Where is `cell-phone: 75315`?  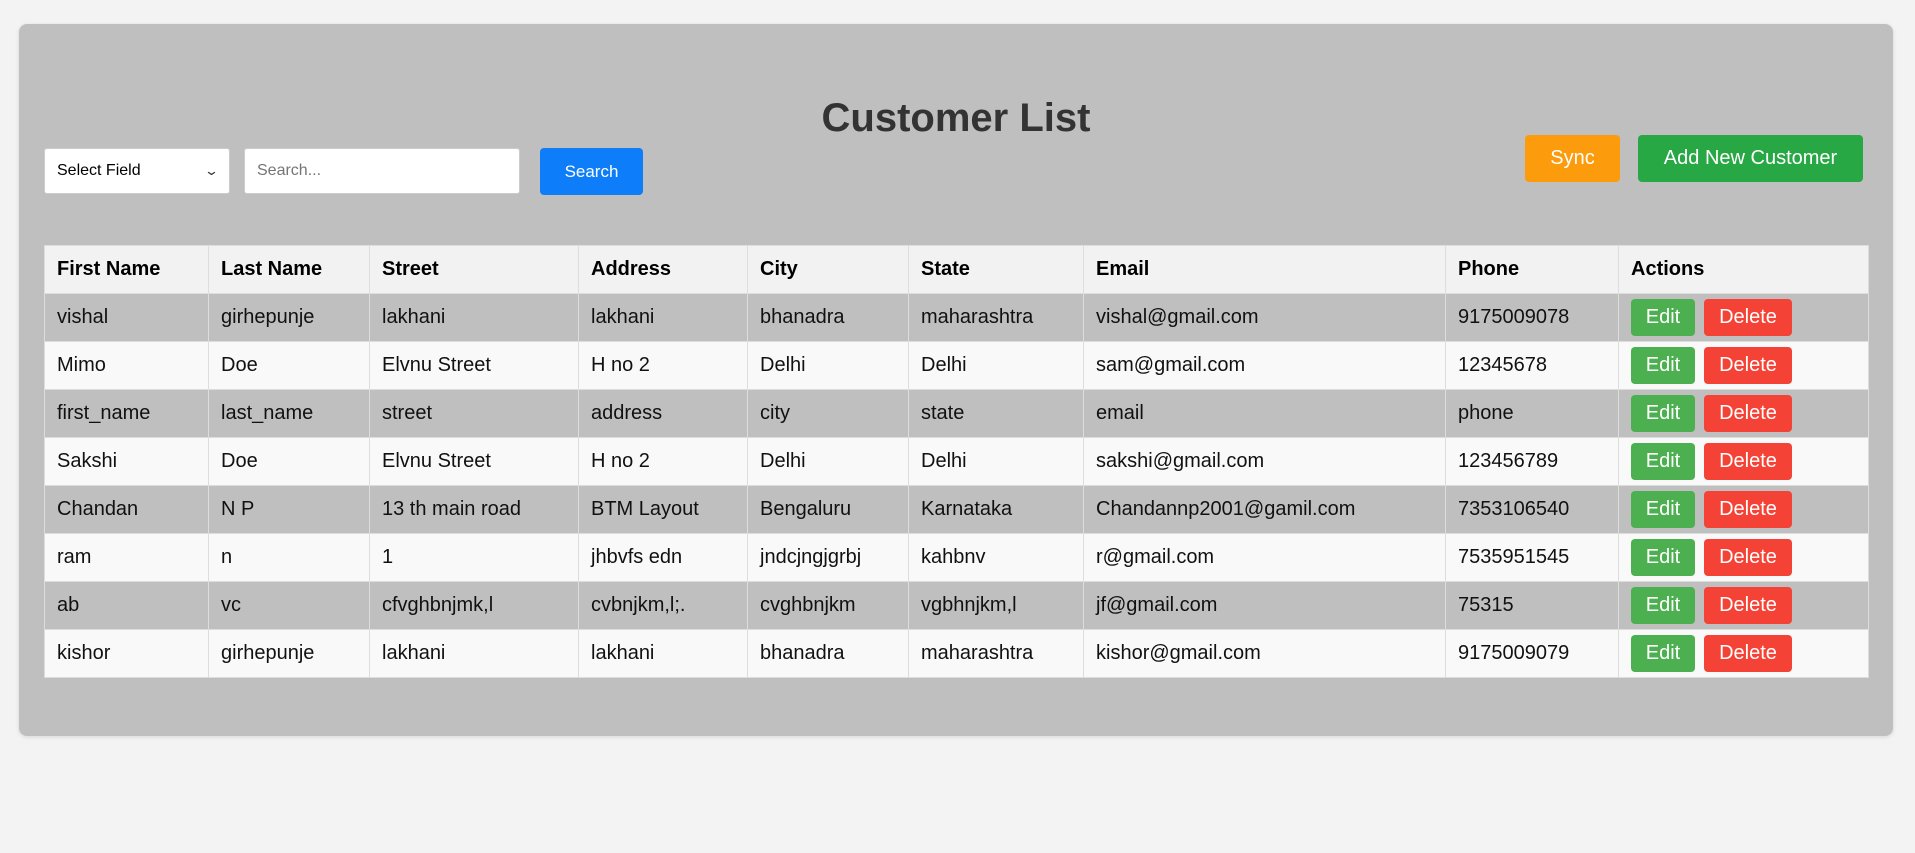
cell-phone: 75315 is located at coordinates (1532, 605).